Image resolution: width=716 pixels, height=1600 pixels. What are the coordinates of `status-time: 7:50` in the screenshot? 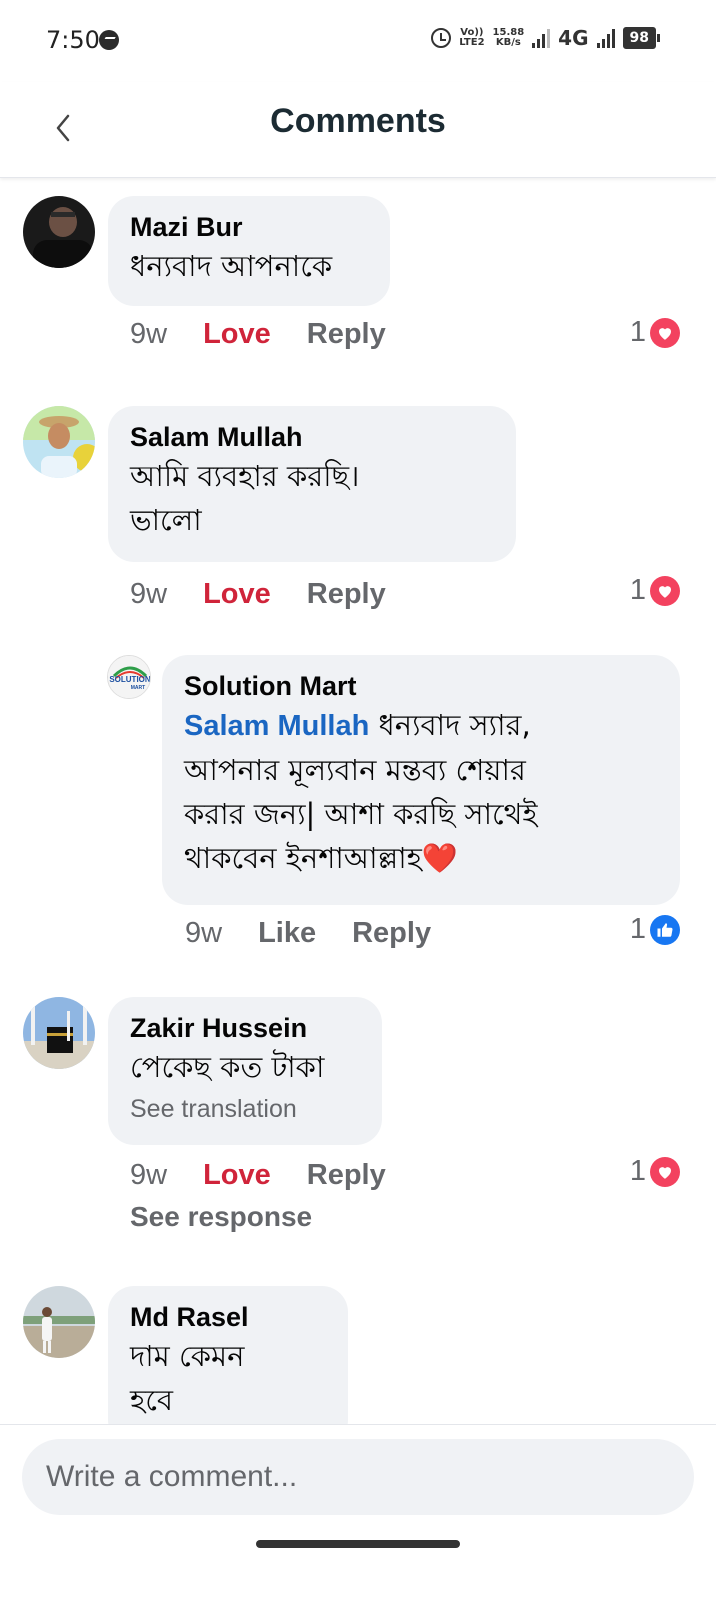 It's located at (73, 40).